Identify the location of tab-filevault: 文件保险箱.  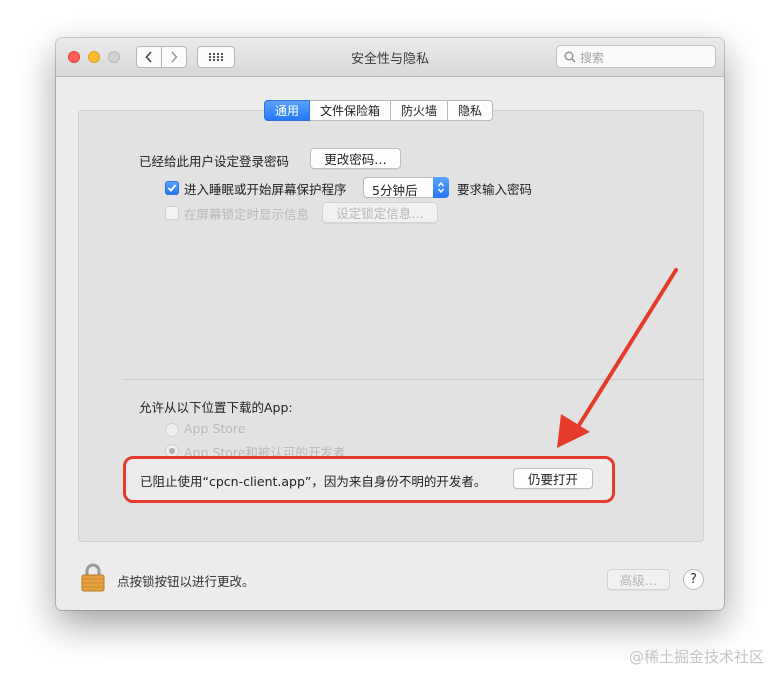
(351, 110).